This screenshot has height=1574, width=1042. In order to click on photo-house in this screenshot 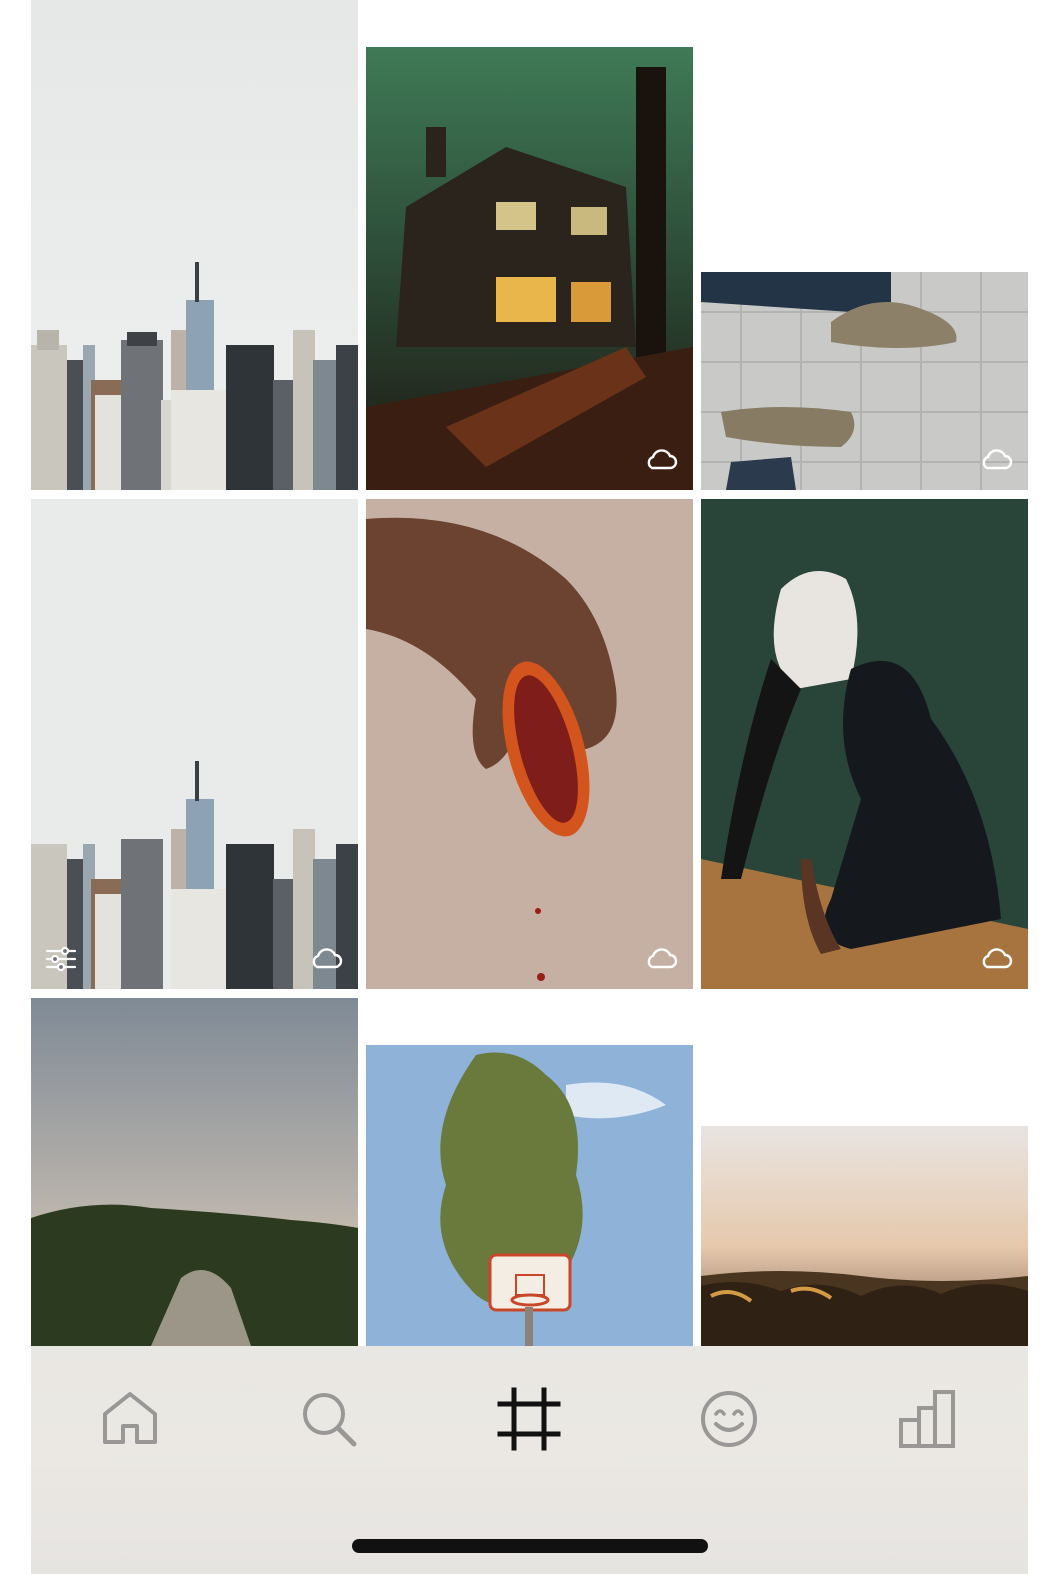, I will do `click(529, 268)`.